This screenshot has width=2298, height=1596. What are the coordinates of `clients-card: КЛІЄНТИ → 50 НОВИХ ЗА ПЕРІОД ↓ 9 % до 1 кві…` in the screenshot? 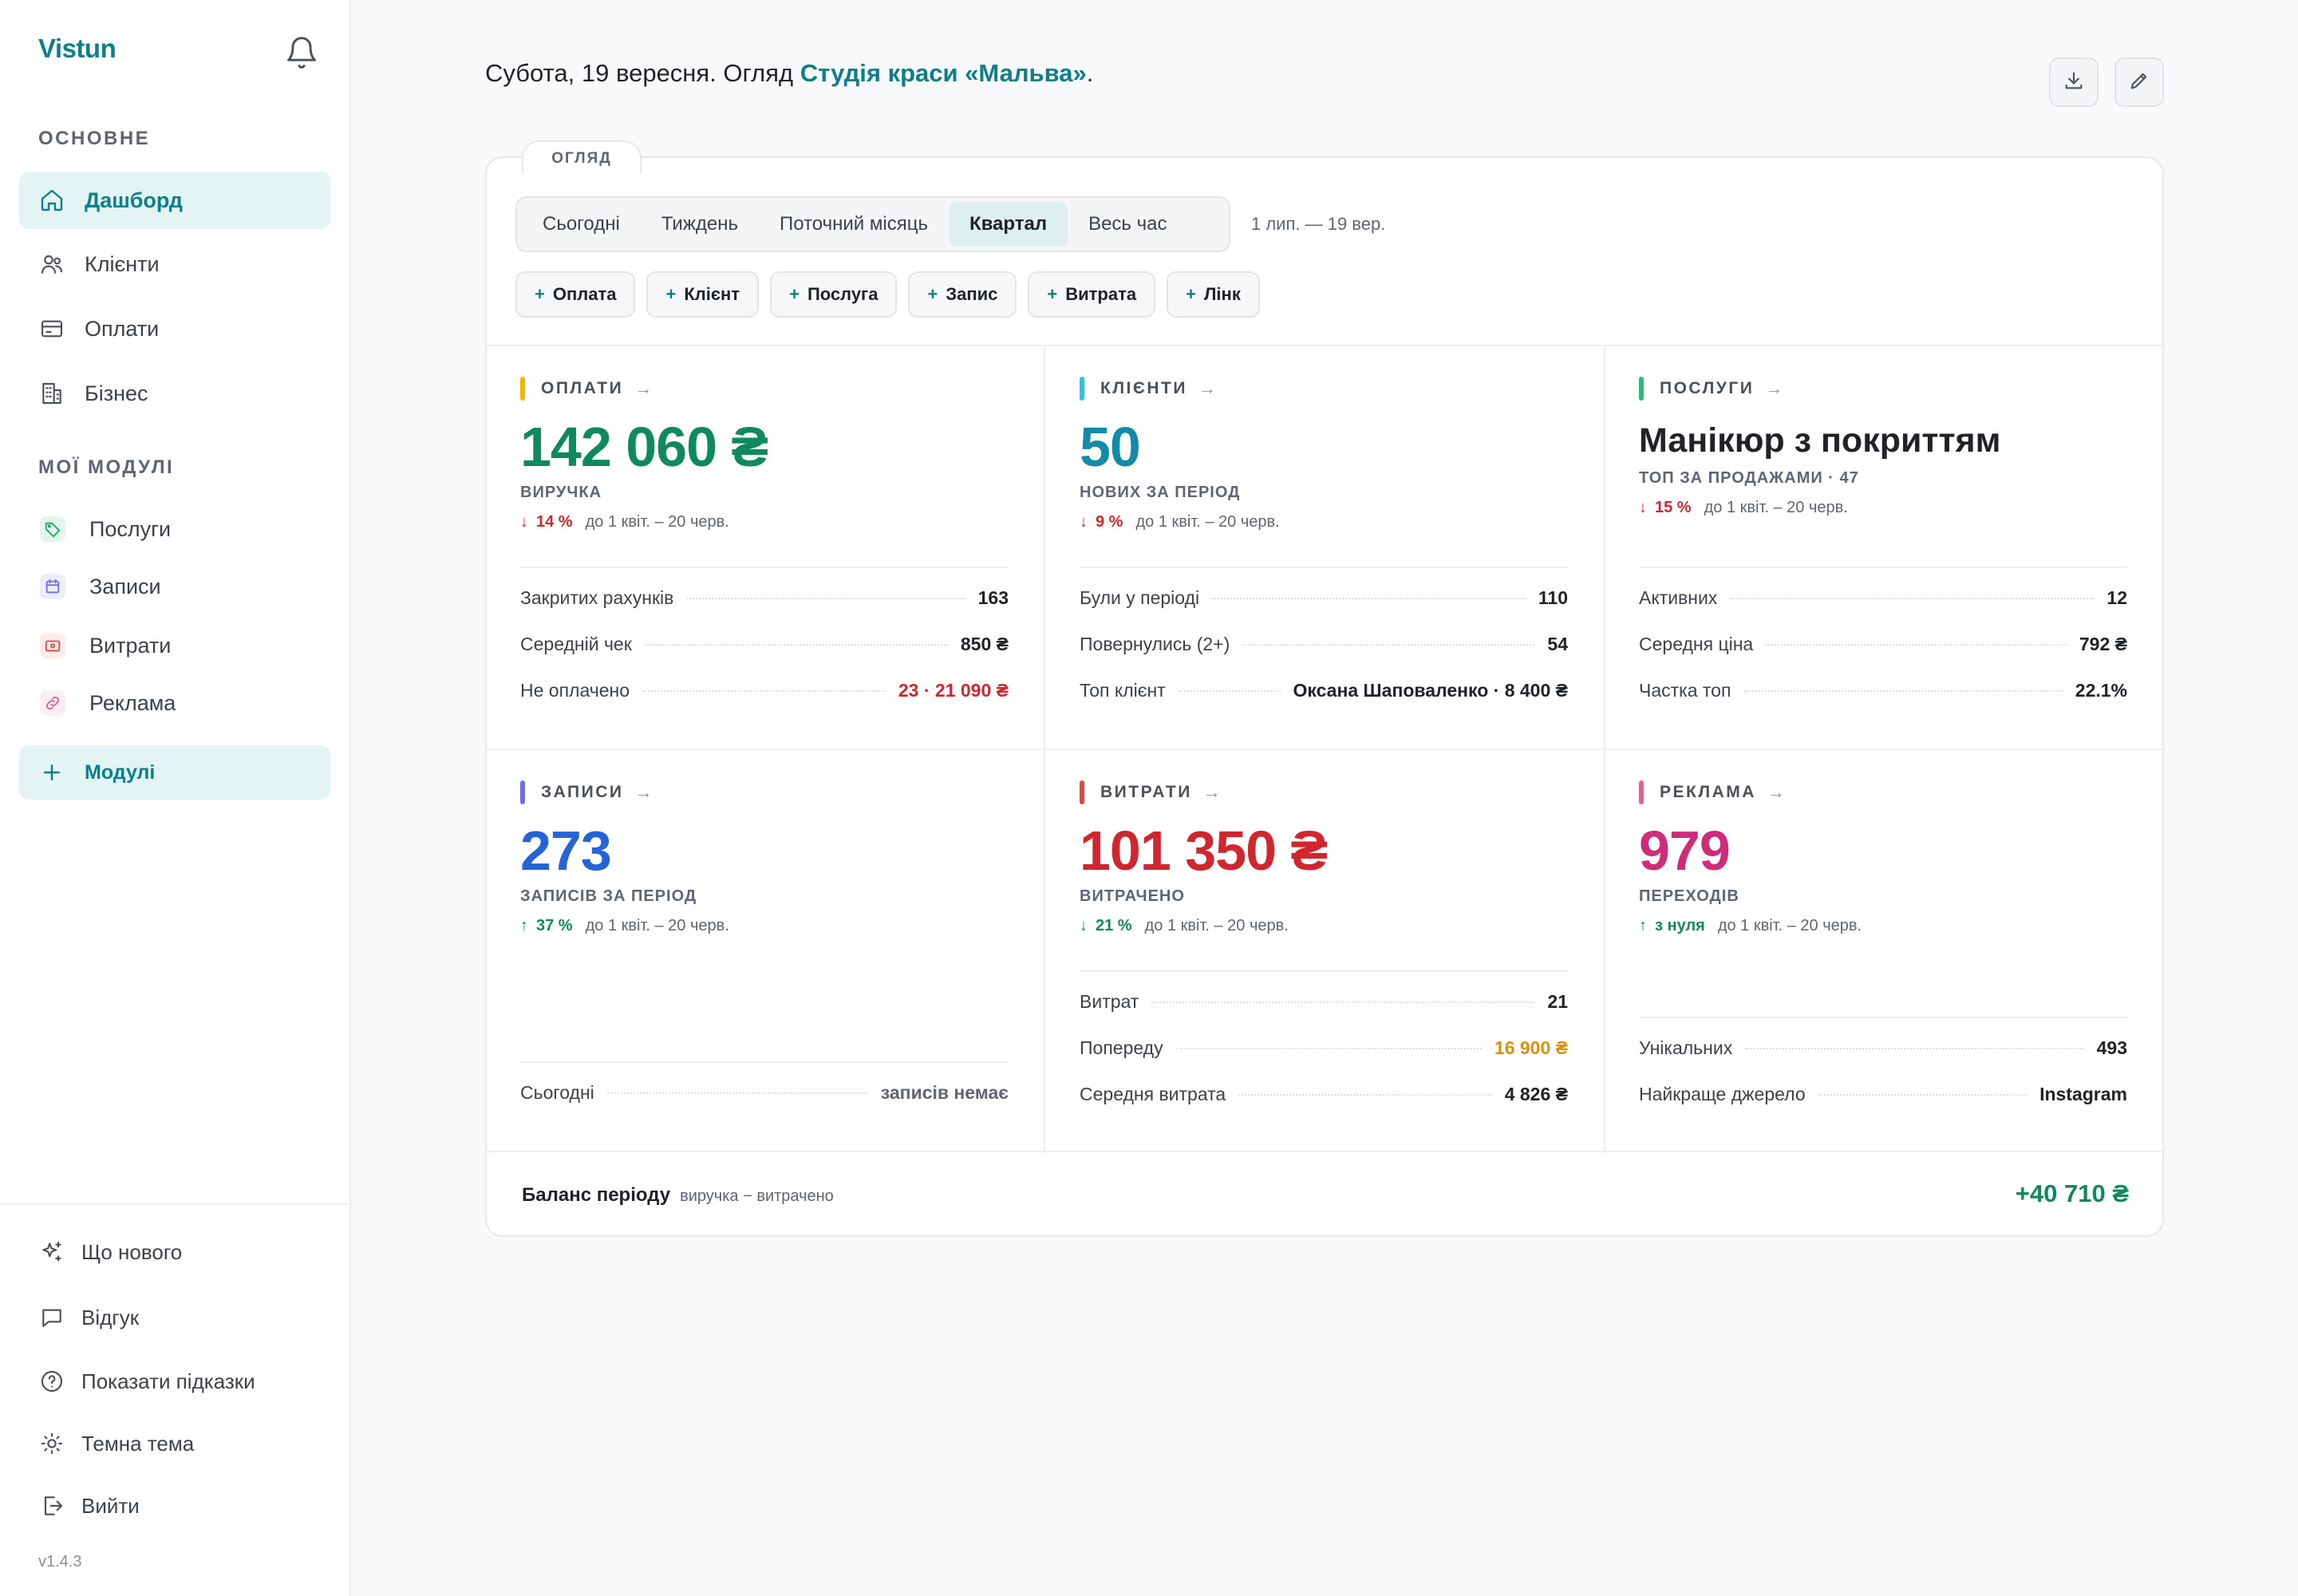 It's located at (1324, 544).